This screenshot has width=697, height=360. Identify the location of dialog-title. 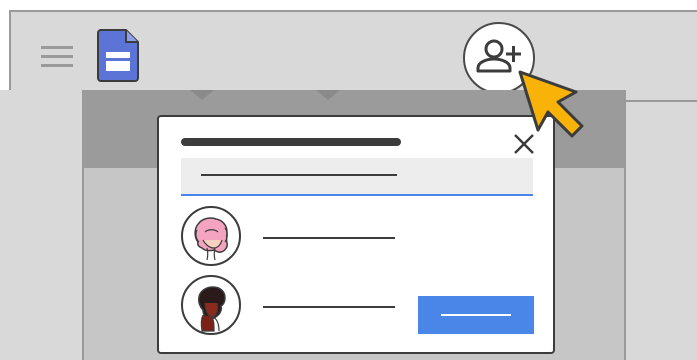
(291, 142).